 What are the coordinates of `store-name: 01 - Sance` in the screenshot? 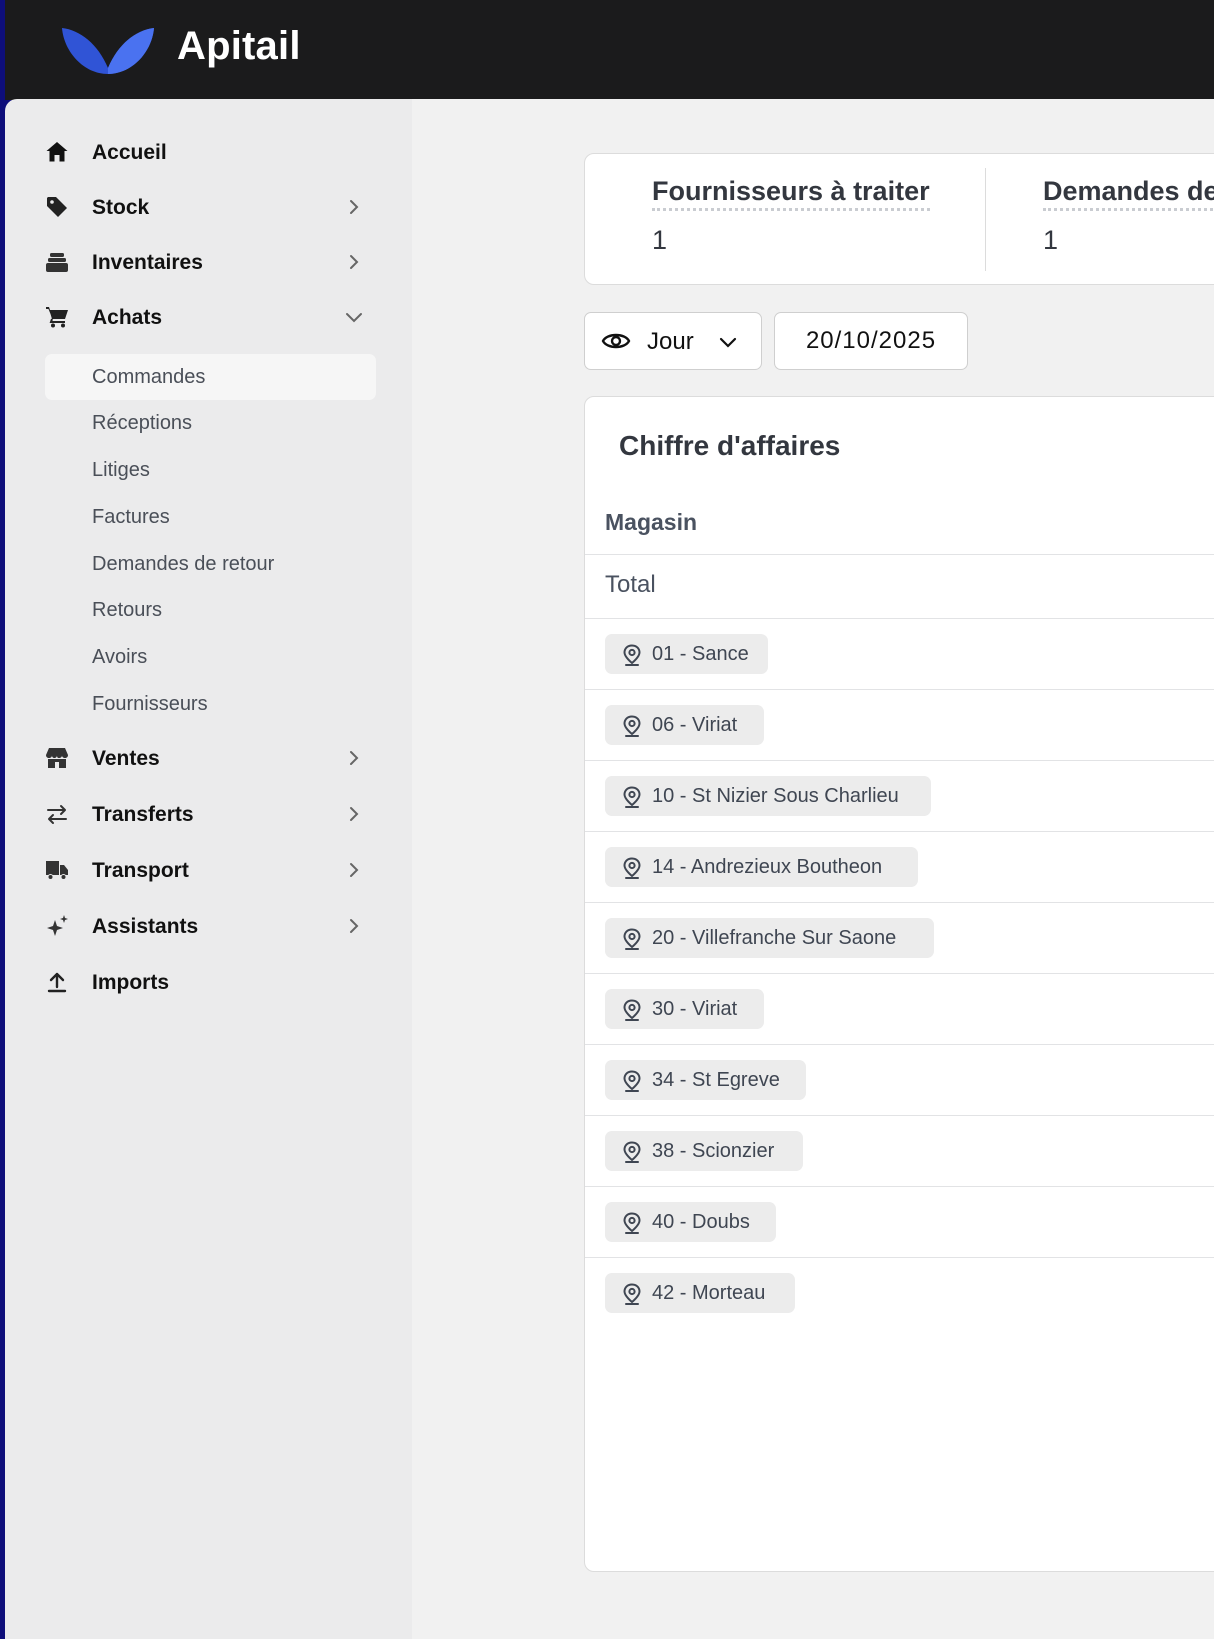 It's located at (700, 654).